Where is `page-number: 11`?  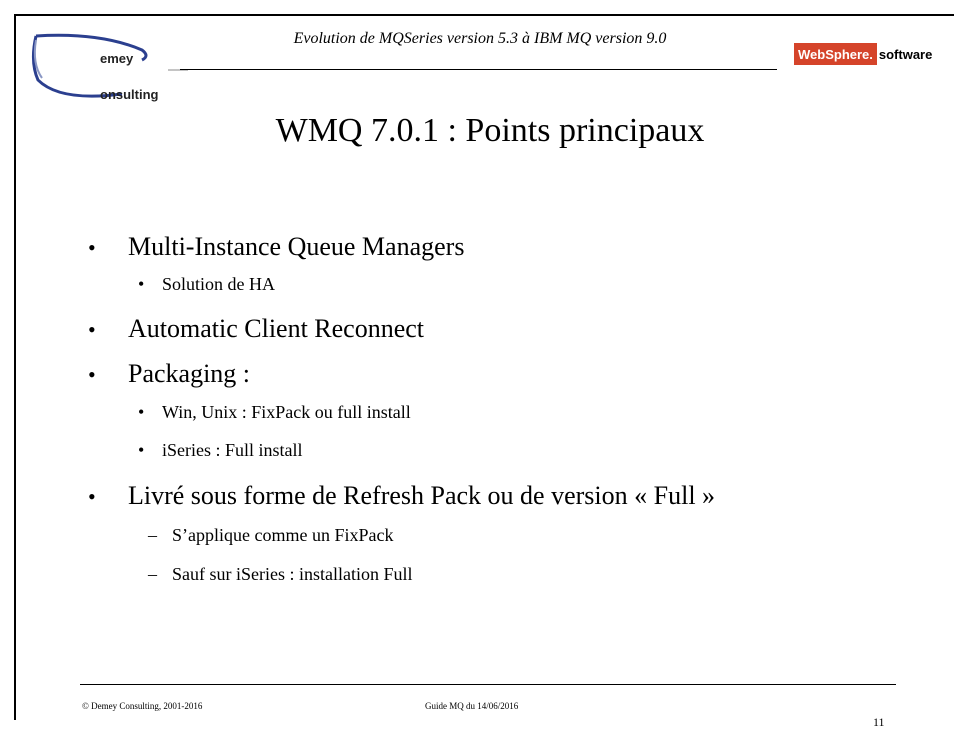
page-number: 11 is located at coordinates (879, 722).